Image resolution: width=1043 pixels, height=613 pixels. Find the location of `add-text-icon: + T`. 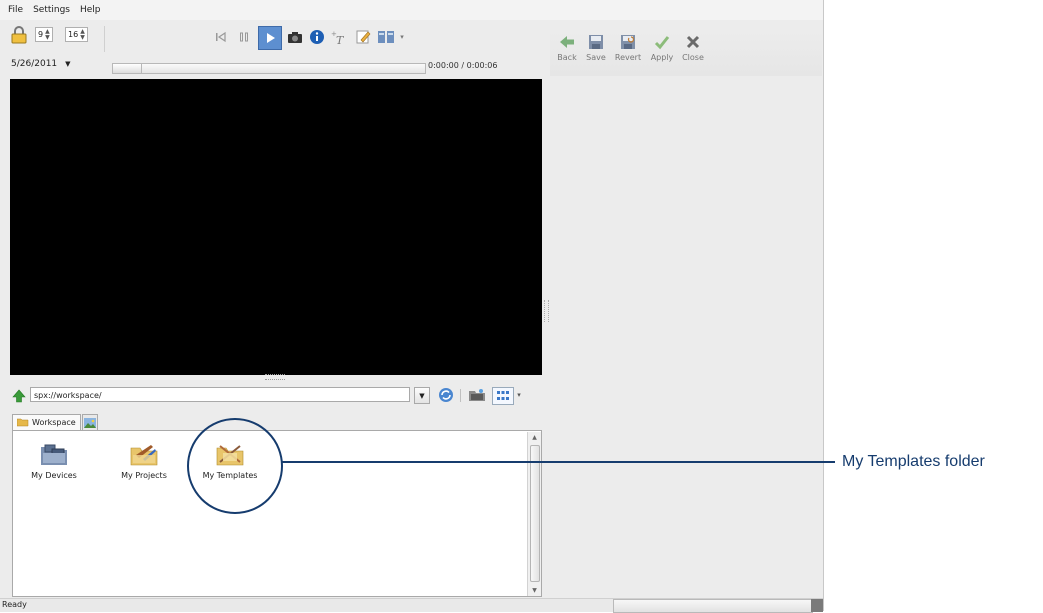

add-text-icon: + T is located at coordinates (340, 37).